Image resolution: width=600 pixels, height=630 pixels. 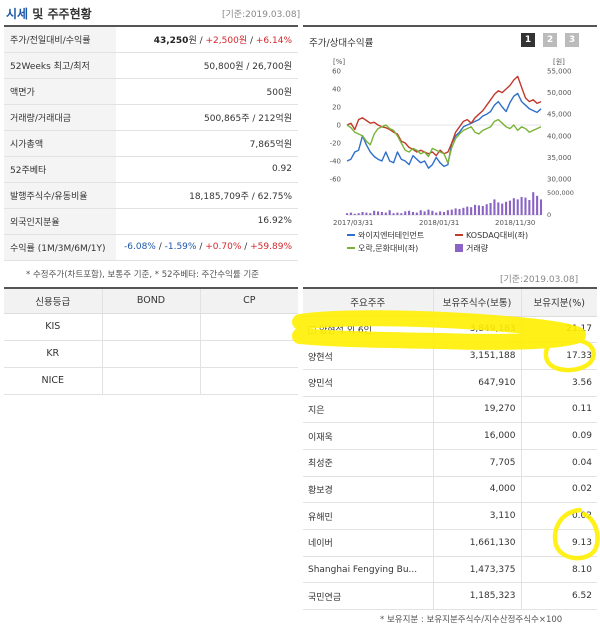 I want to click on shareholder-header: 보유주식수(보통), so click(x=476, y=302).